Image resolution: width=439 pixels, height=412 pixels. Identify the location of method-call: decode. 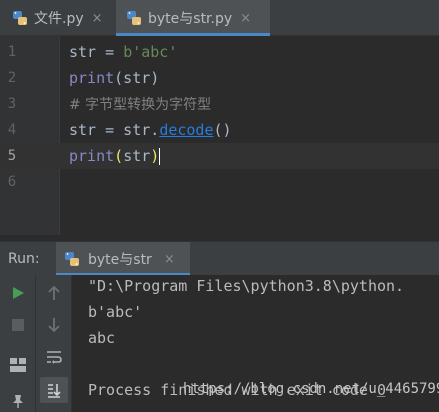
(186, 130).